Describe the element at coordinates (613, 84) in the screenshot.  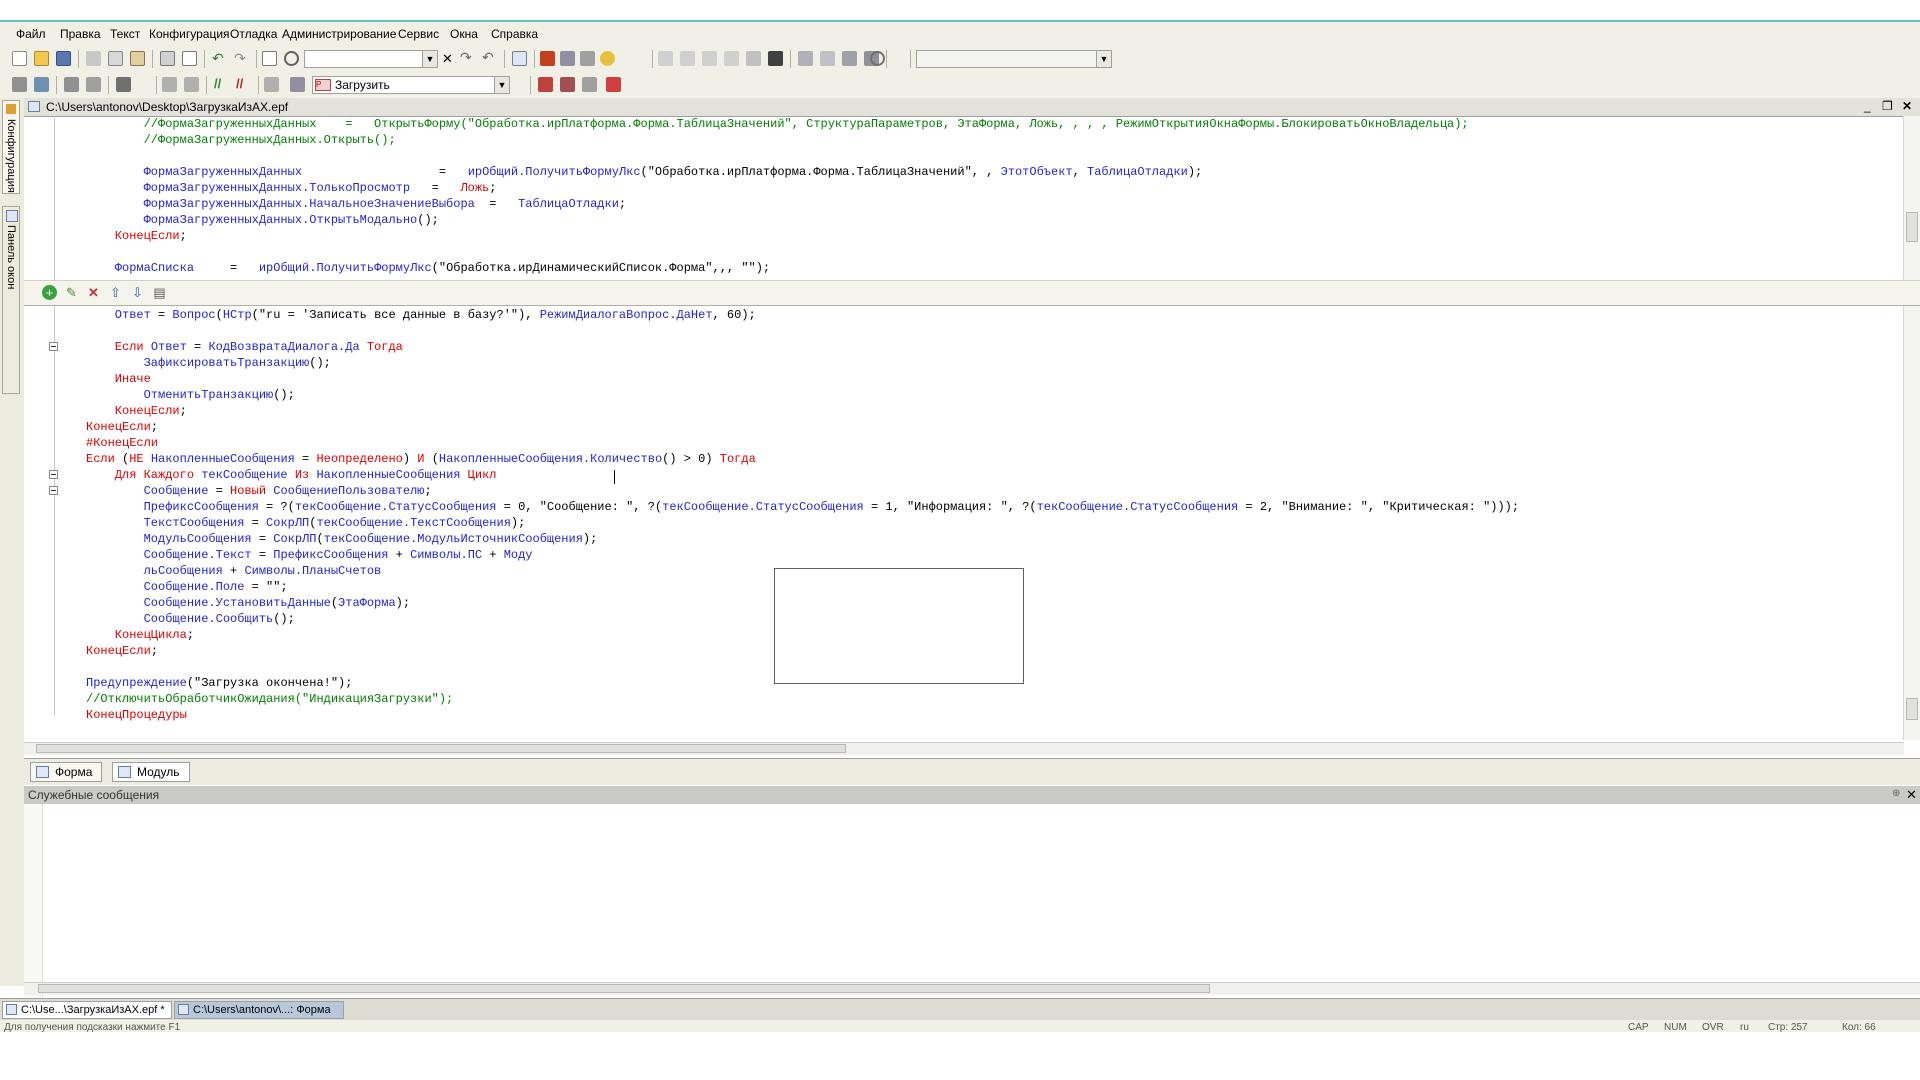
I see `remove-breakpoints-icon` at that location.